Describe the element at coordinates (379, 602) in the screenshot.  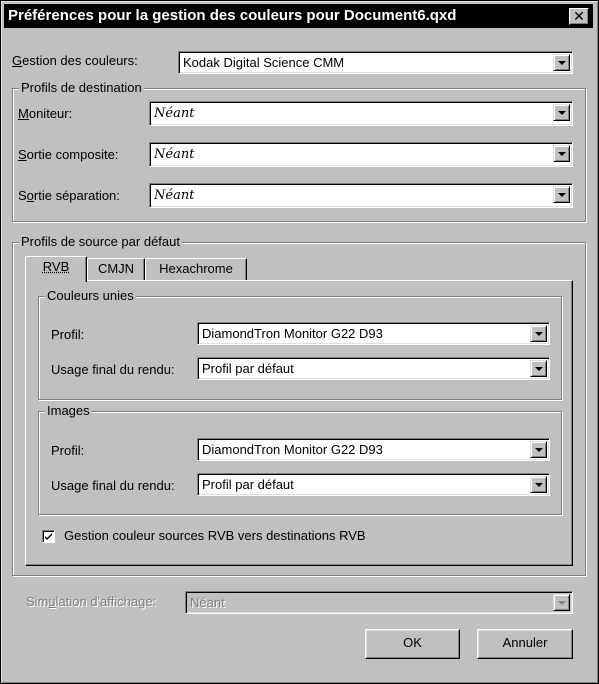
I see `display-simulation-select: Néant` at that location.